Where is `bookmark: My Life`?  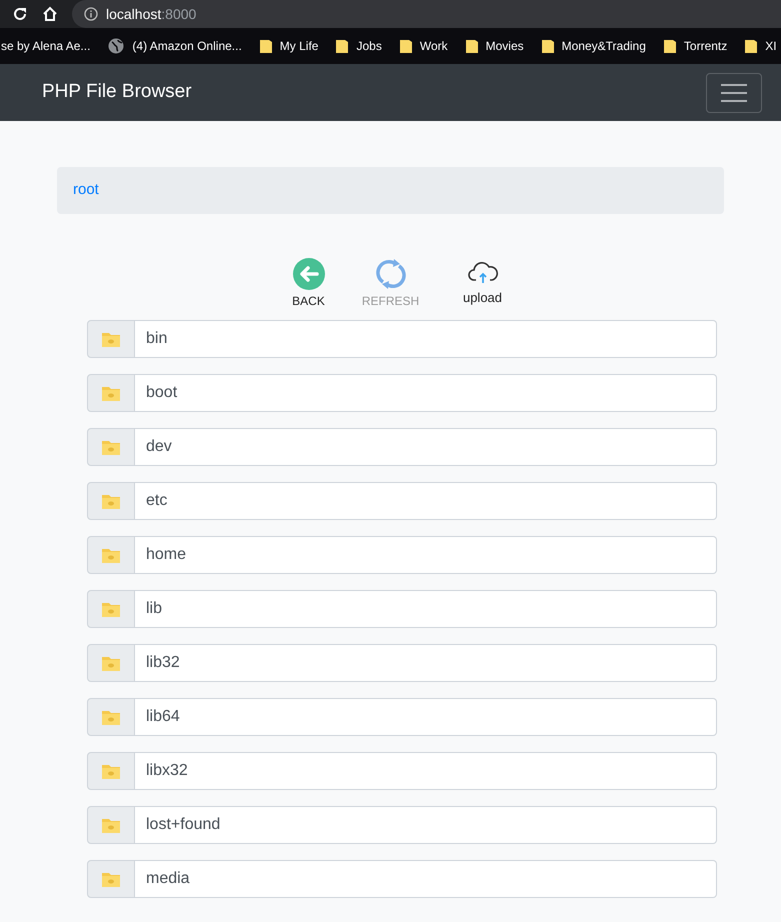 bookmark: My Life is located at coordinates (289, 46).